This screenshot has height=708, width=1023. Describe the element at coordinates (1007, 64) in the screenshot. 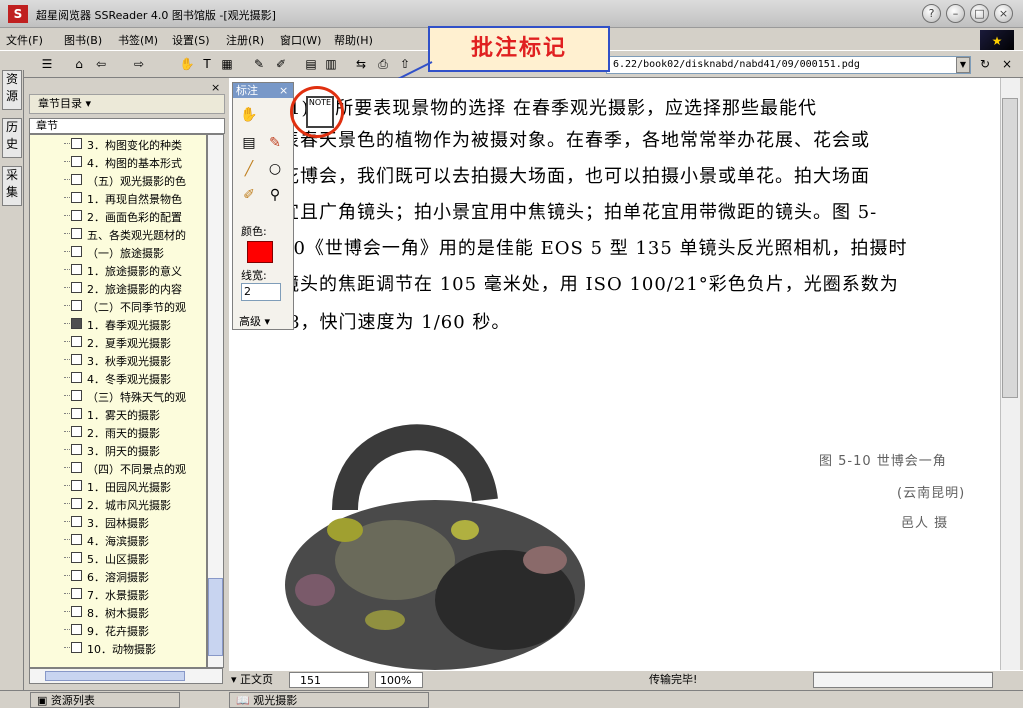

I see `toolbar-close-icon: ×` at that location.